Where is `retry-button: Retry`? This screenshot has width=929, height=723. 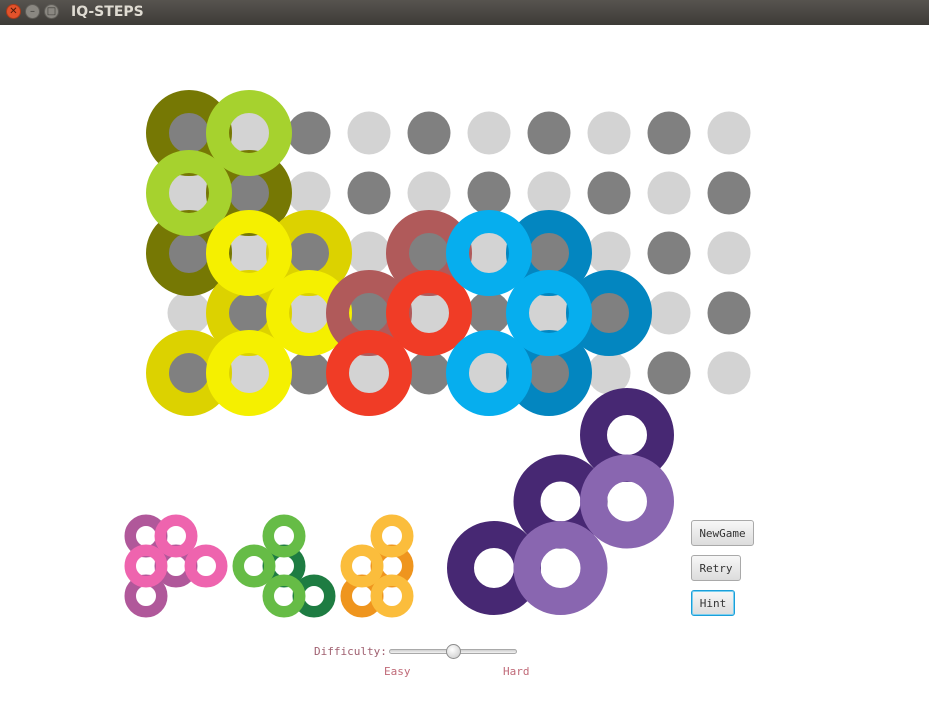
retry-button: Retry is located at coordinates (716, 568).